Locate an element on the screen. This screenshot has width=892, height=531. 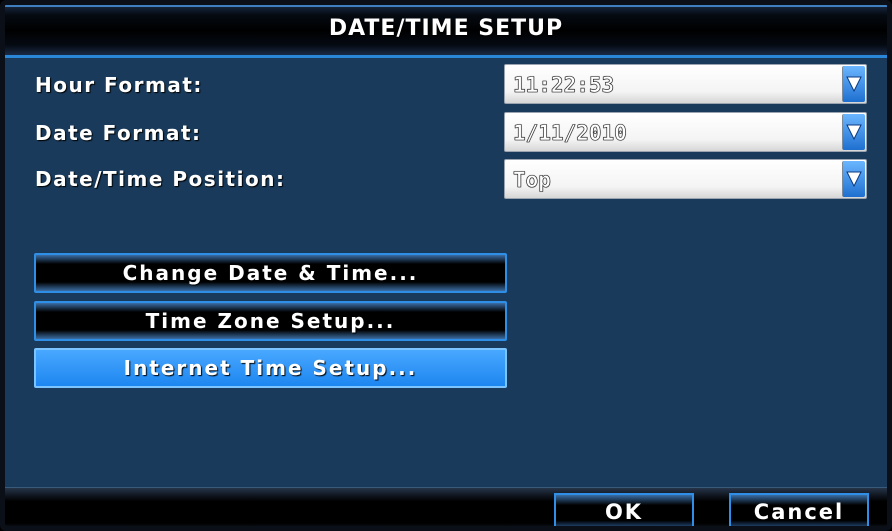
title-bar: DATE/TIME SETUP is located at coordinates (446, 31).